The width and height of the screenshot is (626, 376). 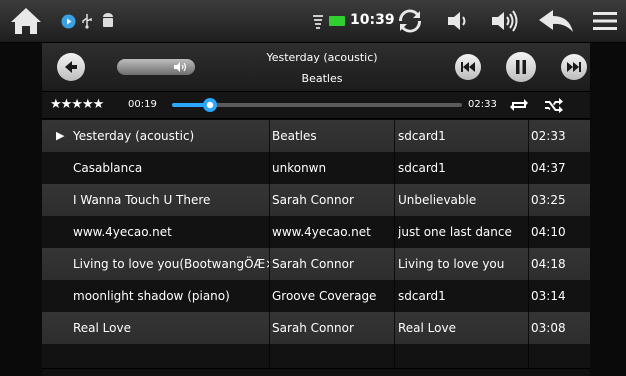 I want to click on playing-indicator-icon: ▶, so click(x=60, y=135).